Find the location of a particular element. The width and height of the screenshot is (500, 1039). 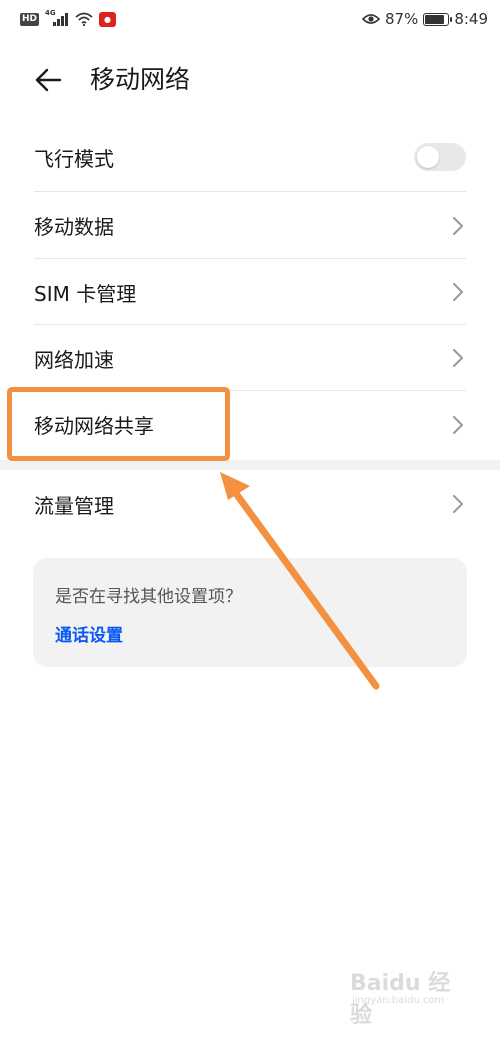

status-bar: HD 4G ● 87% 8:49 is located at coordinates (250, 20).